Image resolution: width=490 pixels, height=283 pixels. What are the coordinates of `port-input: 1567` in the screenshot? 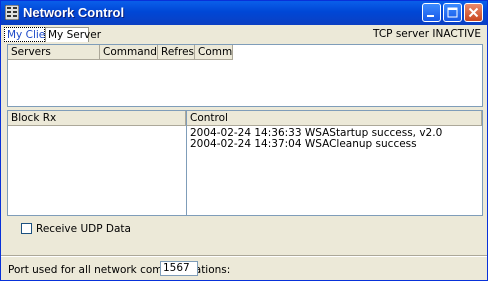 It's located at (179, 268).